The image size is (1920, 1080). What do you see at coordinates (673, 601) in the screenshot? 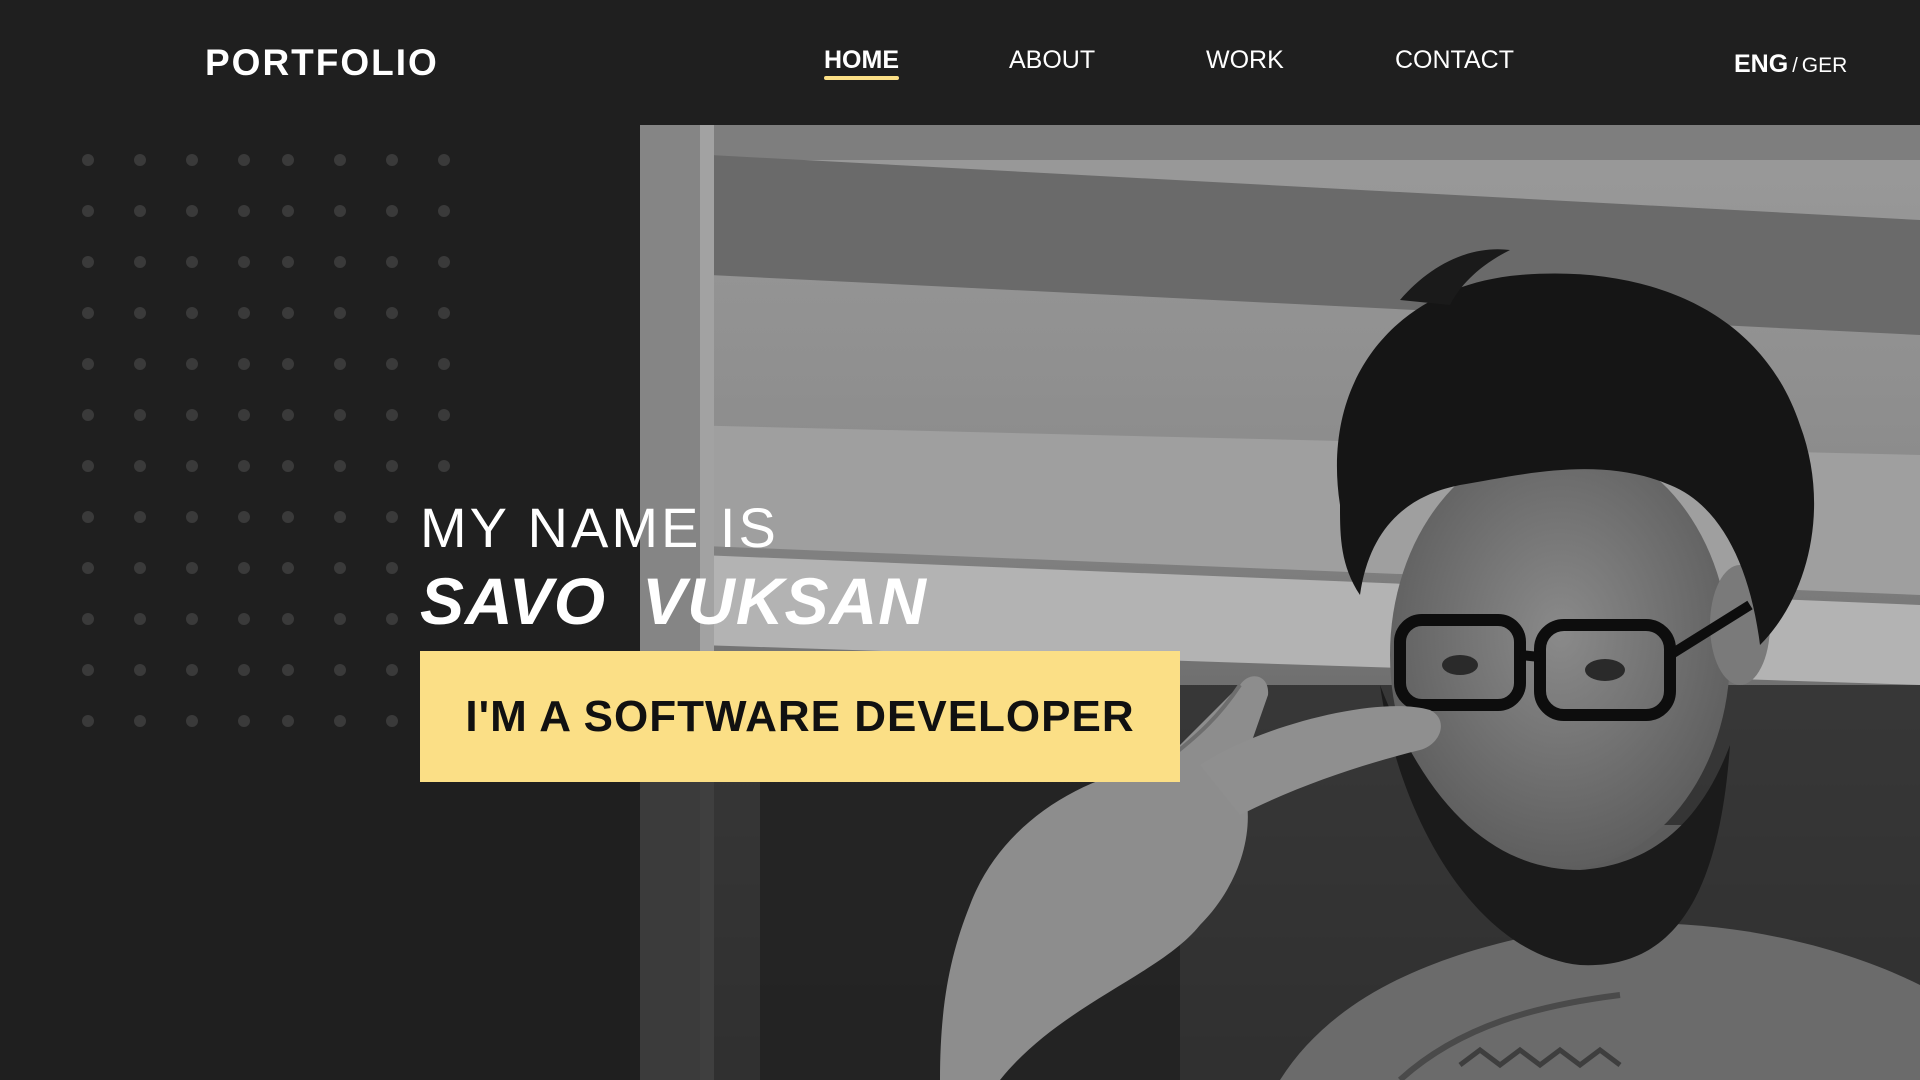
I see `hero-name: SAVO VUKSAN` at bounding box center [673, 601].